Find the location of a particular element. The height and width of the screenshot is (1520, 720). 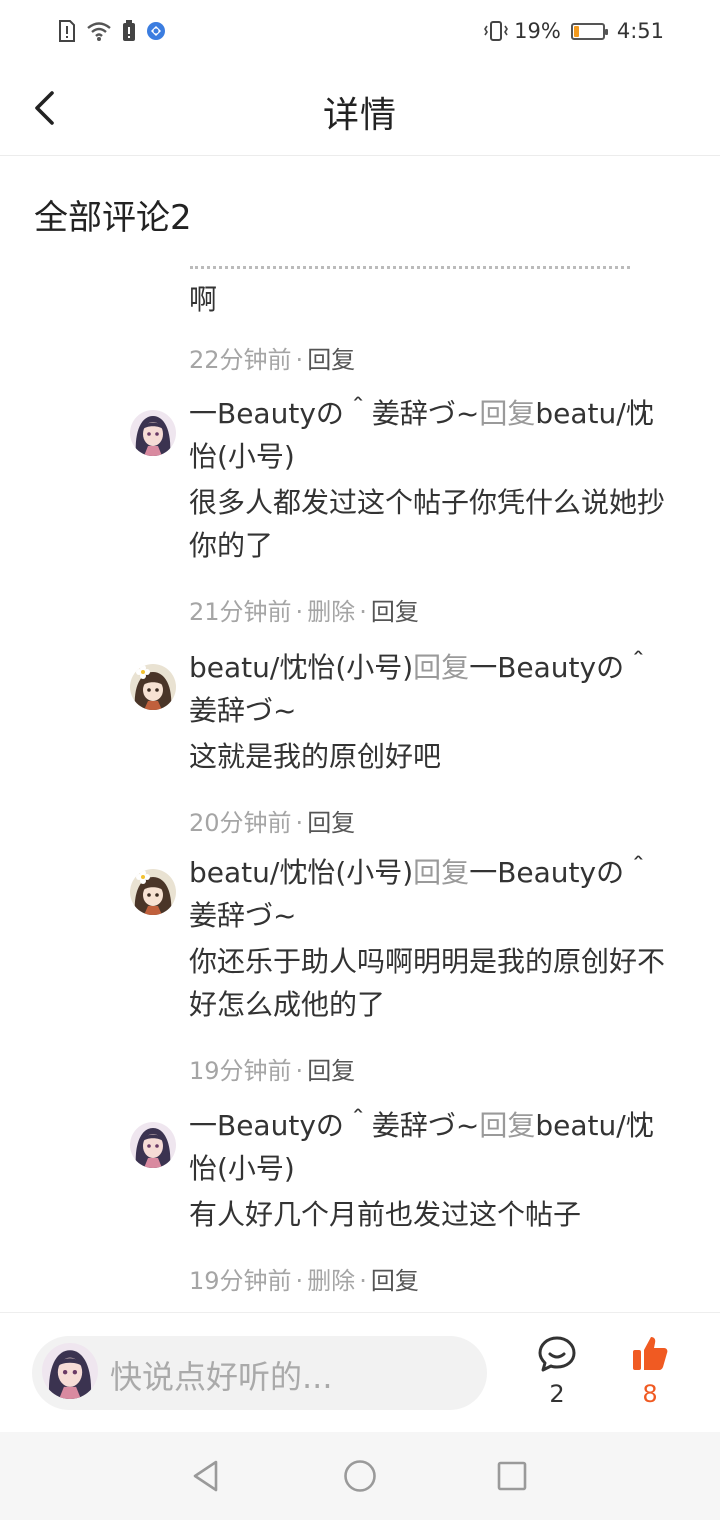

comment-text: 有人好几个月前也发过这个帖子 is located at coordinates (385, 1214).